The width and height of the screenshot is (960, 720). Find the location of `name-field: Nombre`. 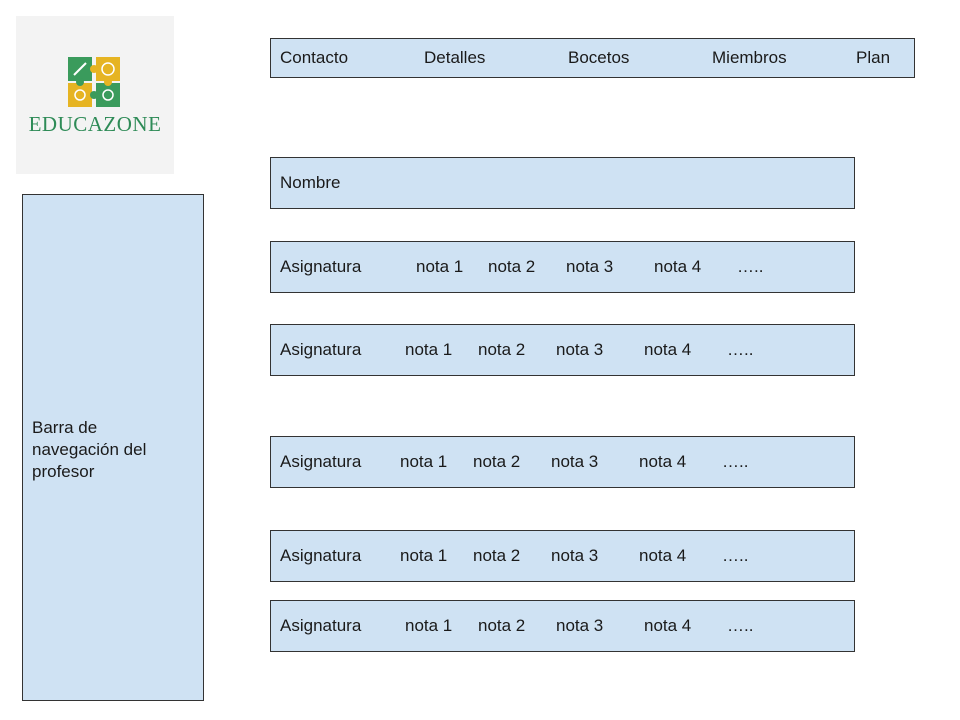

name-field: Nombre is located at coordinates (562, 183).